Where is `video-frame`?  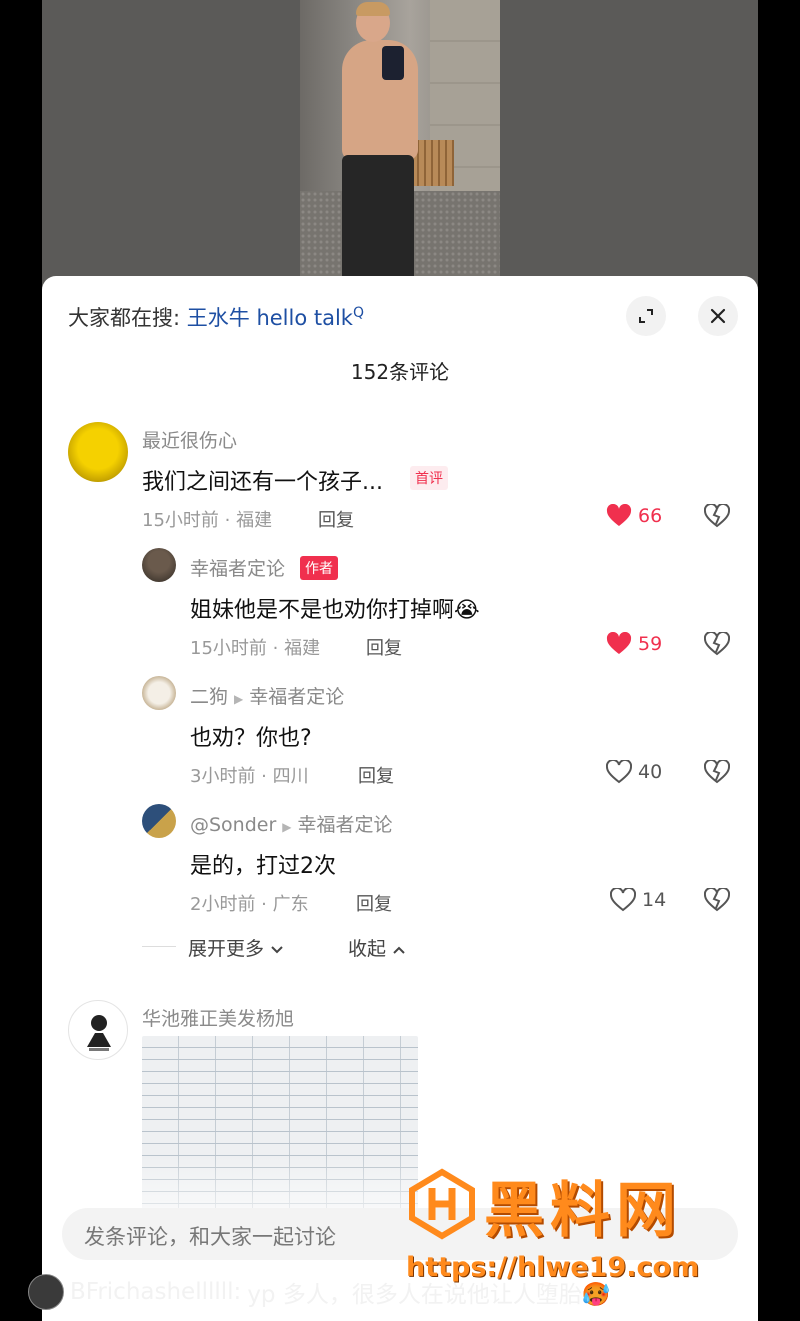 video-frame is located at coordinates (400, 138).